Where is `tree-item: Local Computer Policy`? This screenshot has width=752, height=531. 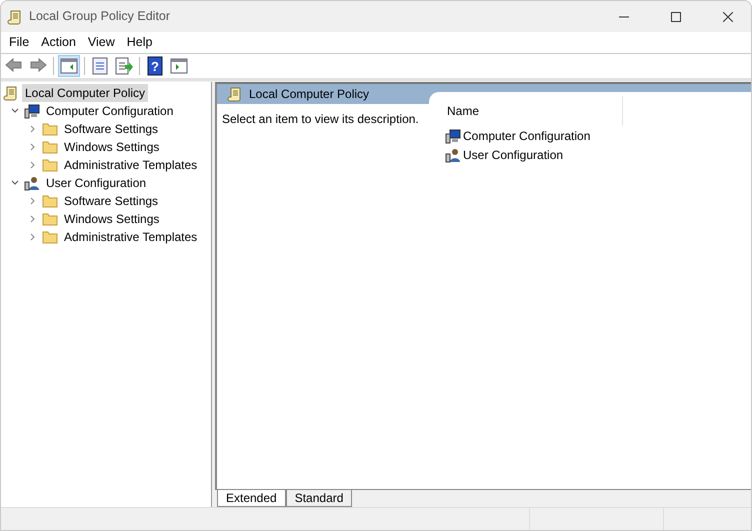 tree-item: Local Computer Policy is located at coordinates (85, 93).